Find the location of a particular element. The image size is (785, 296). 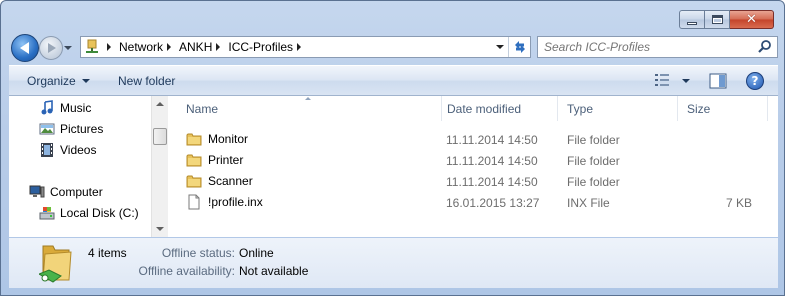

nav-item-pictures: Pictures is located at coordinates (71, 129).